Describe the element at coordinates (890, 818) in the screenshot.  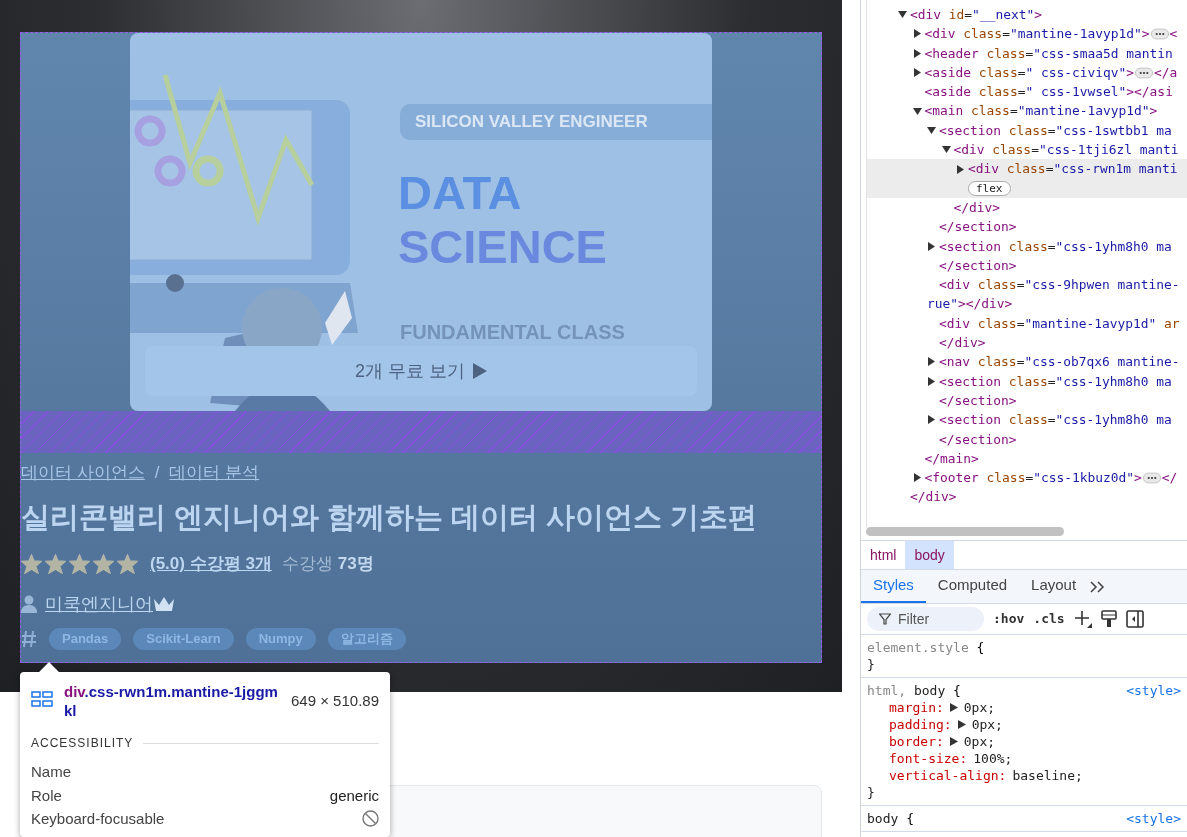
I see `rule-selector: body {` at that location.